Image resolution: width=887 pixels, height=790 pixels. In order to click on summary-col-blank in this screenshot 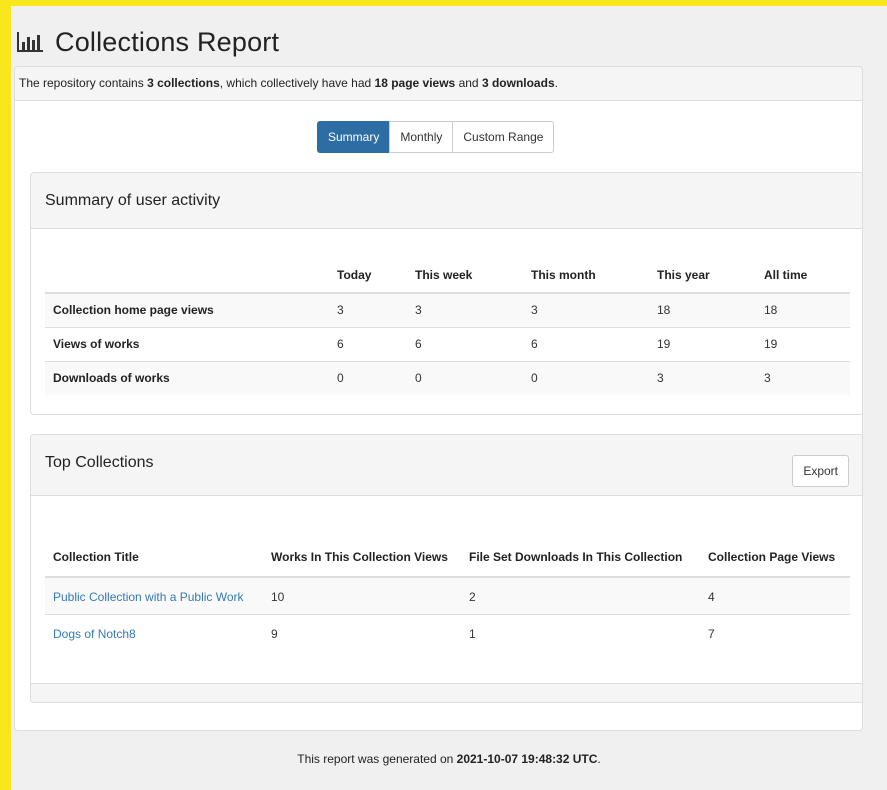, I will do `click(187, 270)`.